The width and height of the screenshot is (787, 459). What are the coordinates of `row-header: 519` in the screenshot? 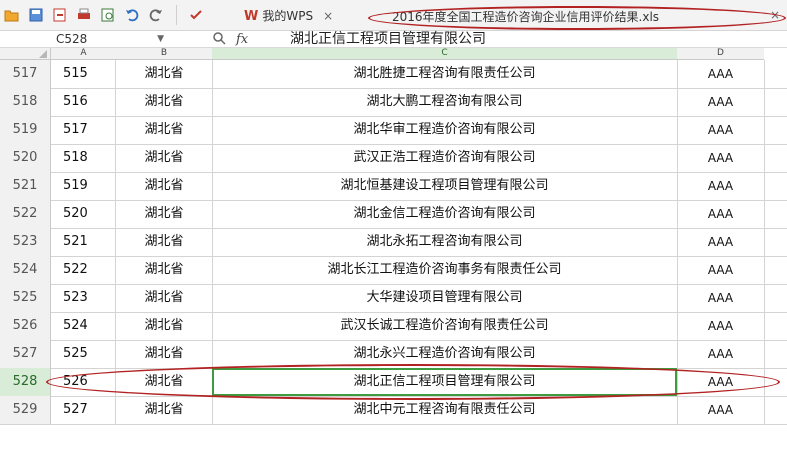 It's located at (25, 130).